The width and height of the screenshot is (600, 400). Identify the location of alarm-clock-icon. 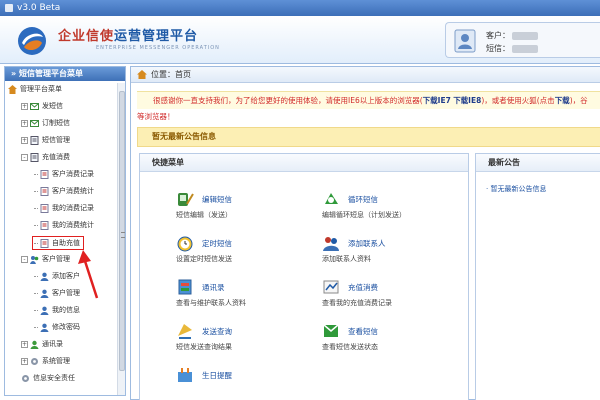
(185, 244).